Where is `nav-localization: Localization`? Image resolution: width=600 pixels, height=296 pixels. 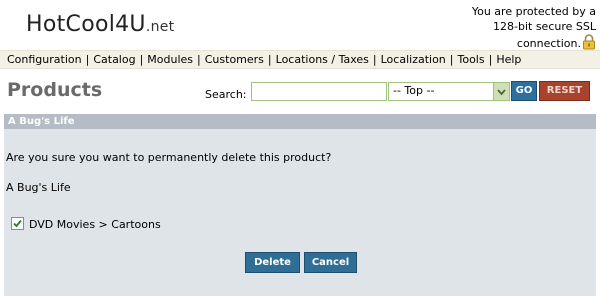
nav-localization: Localization is located at coordinates (413, 59).